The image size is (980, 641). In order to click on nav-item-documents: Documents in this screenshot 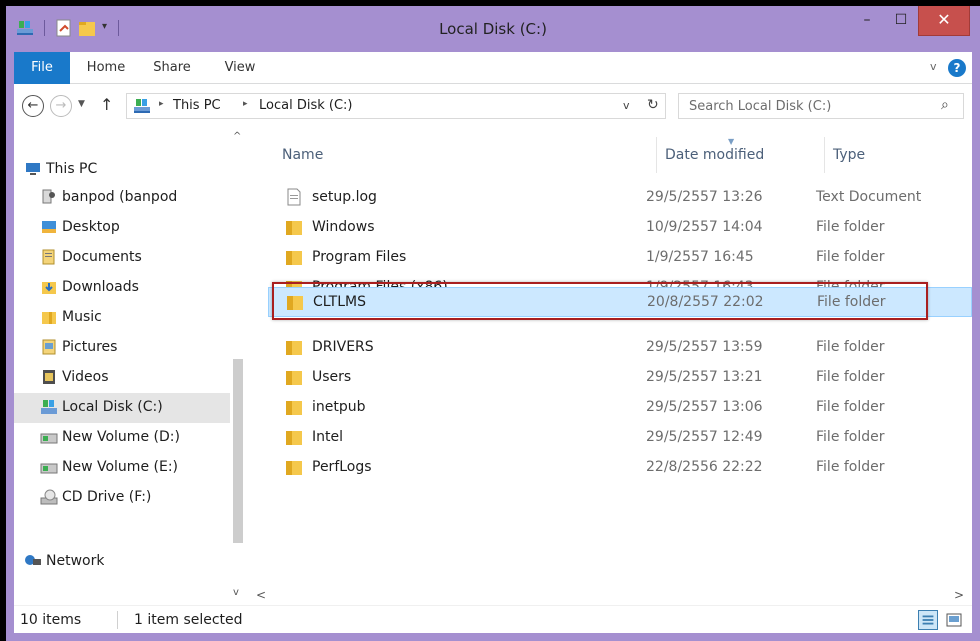, I will do `click(122, 258)`.